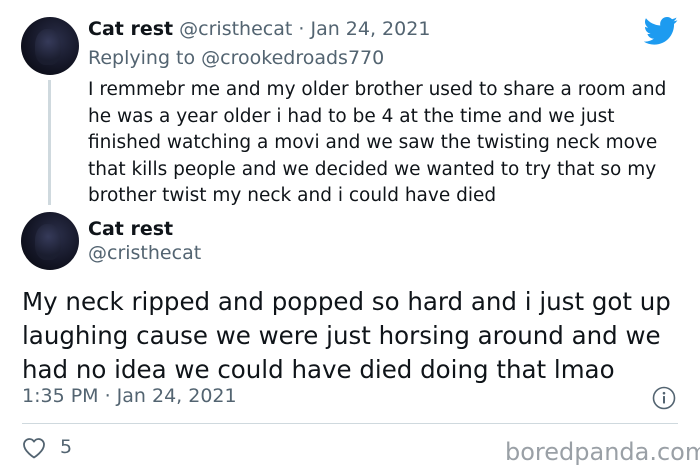 The height and width of the screenshot is (476, 700). What do you see at coordinates (49, 142) in the screenshot?
I see `thread-line` at bounding box center [49, 142].